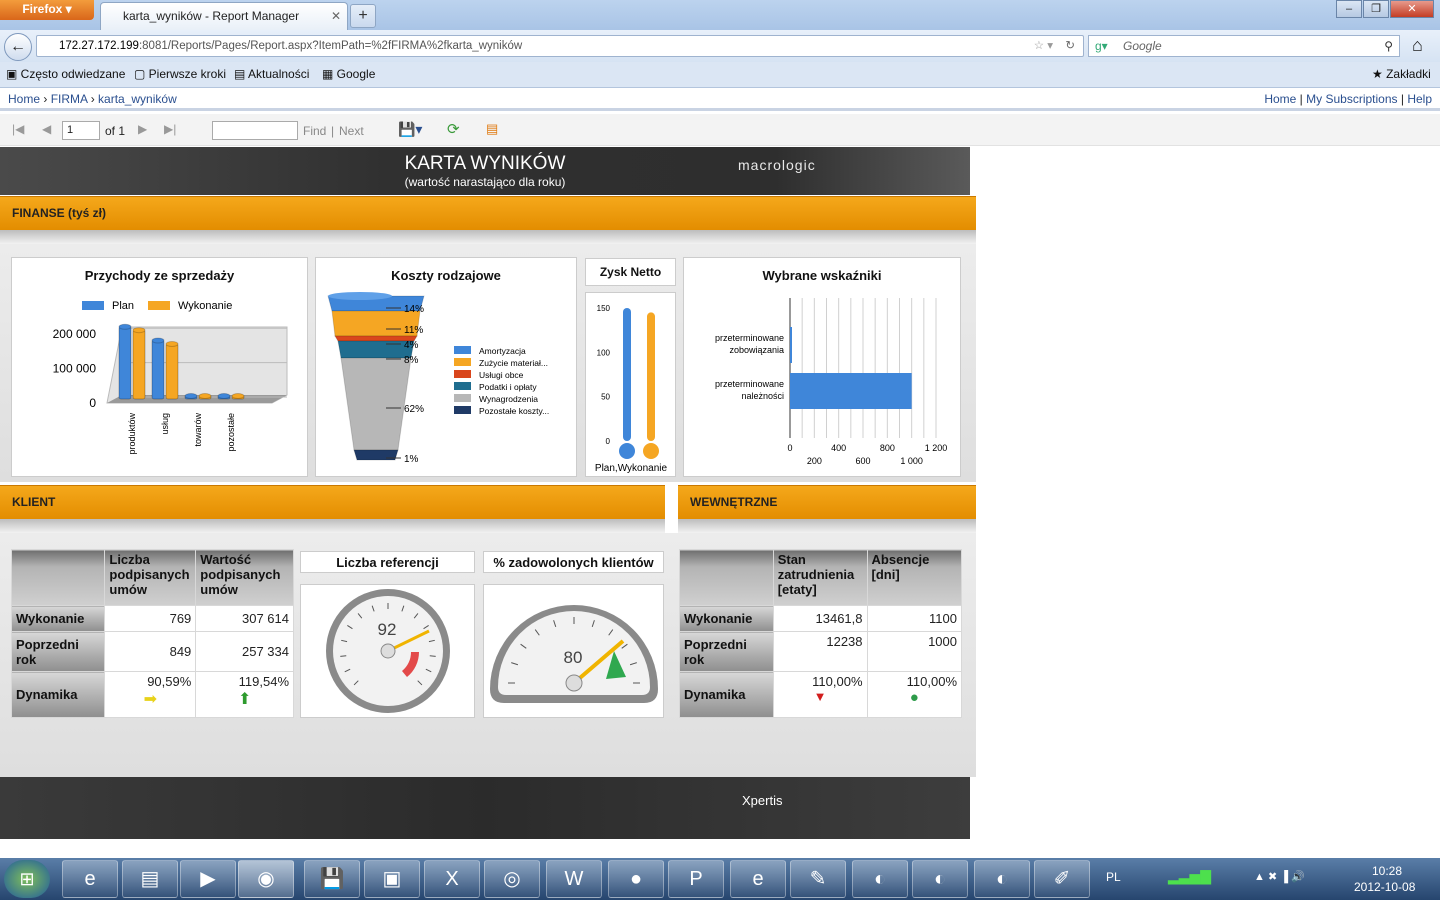 The image size is (1440, 900). Describe the element at coordinates (821, 694) in the screenshot. I see `table-row: Dynamika 110,00% ▼ 110,00% ●` at that location.